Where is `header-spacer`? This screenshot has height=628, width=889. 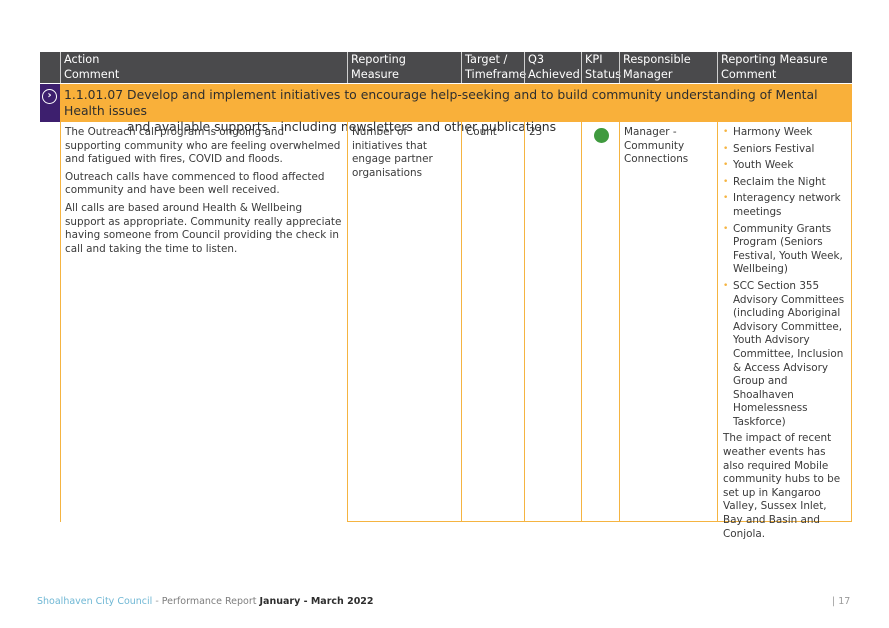
header-spacer is located at coordinates (50, 67).